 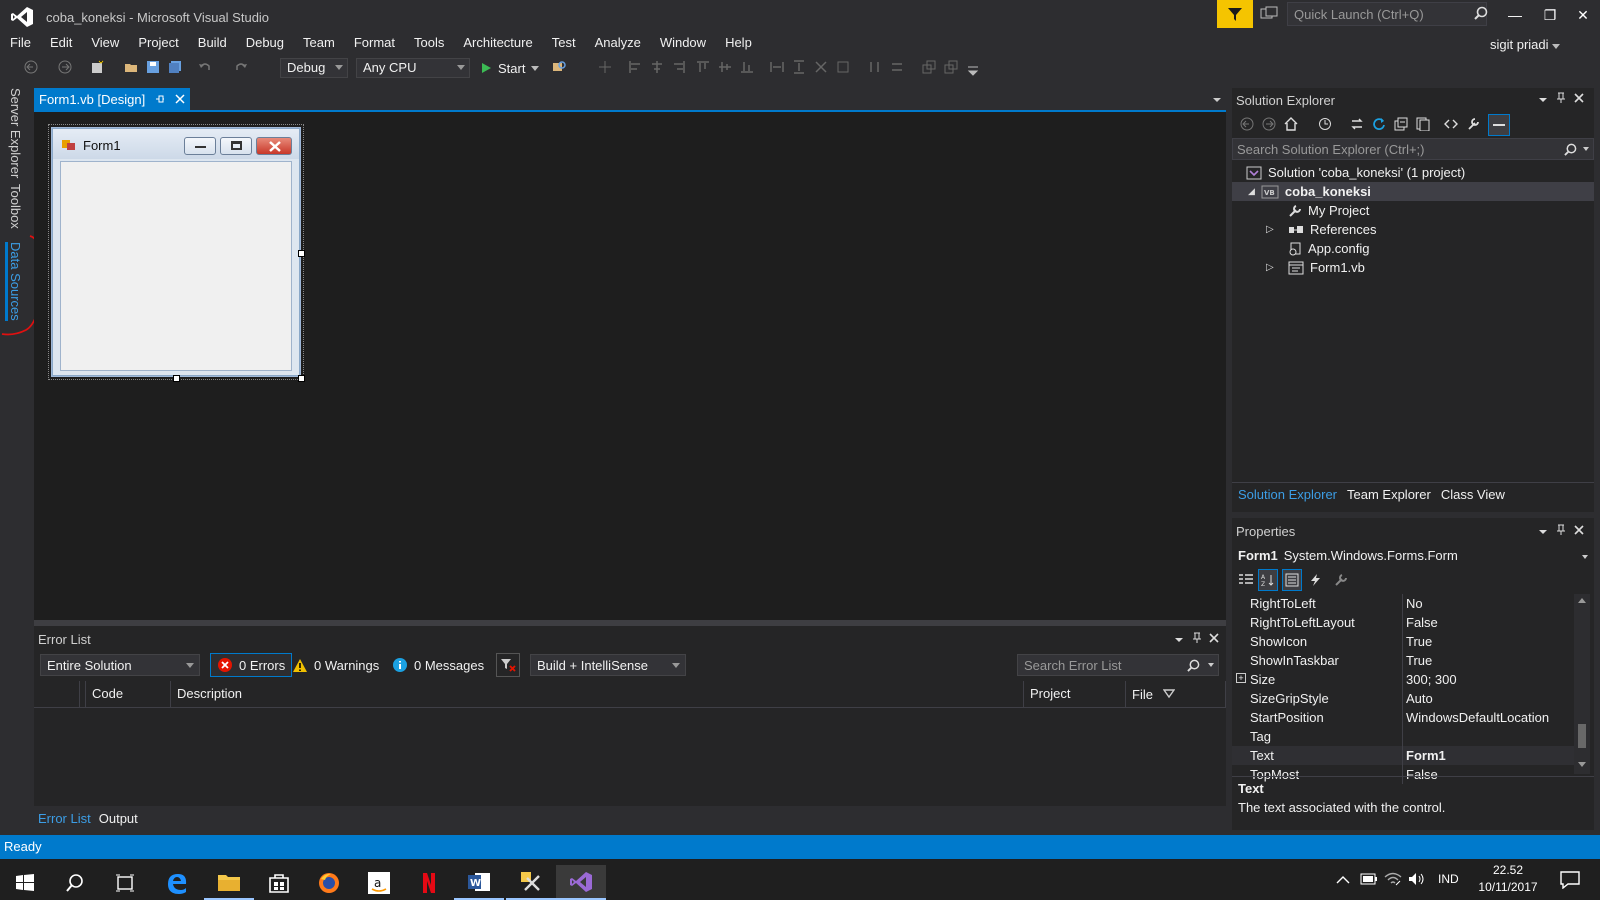 I want to click on wifi-icon, so click(x=1393, y=879).